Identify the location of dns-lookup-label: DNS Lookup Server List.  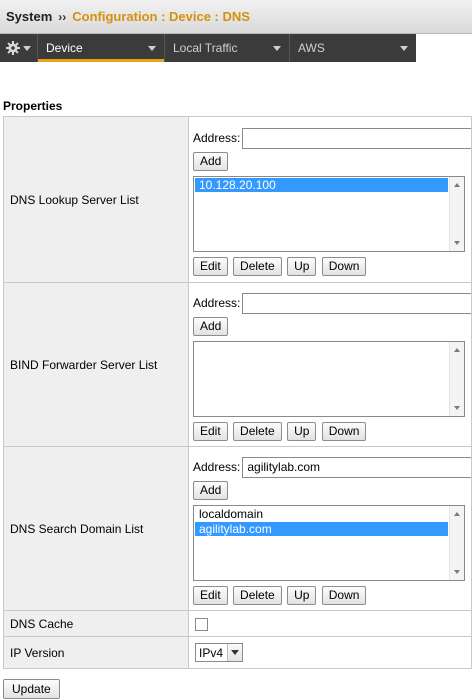
(96, 199).